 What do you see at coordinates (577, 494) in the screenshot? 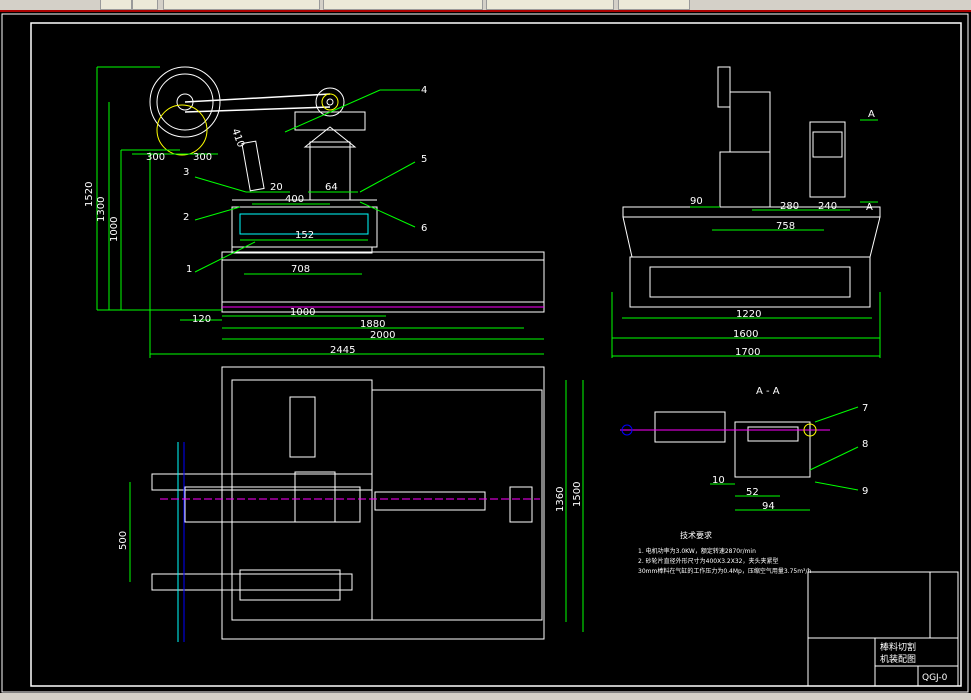
I see `plan-dim-1500: 1500` at bounding box center [577, 494].